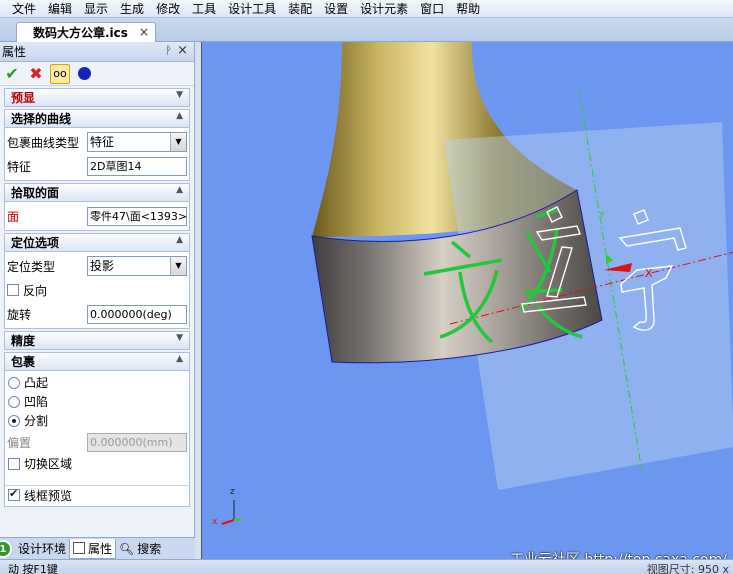  Describe the element at coordinates (149, 549) in the screenshot. I see `tab-search-label: 搜索` at that location.